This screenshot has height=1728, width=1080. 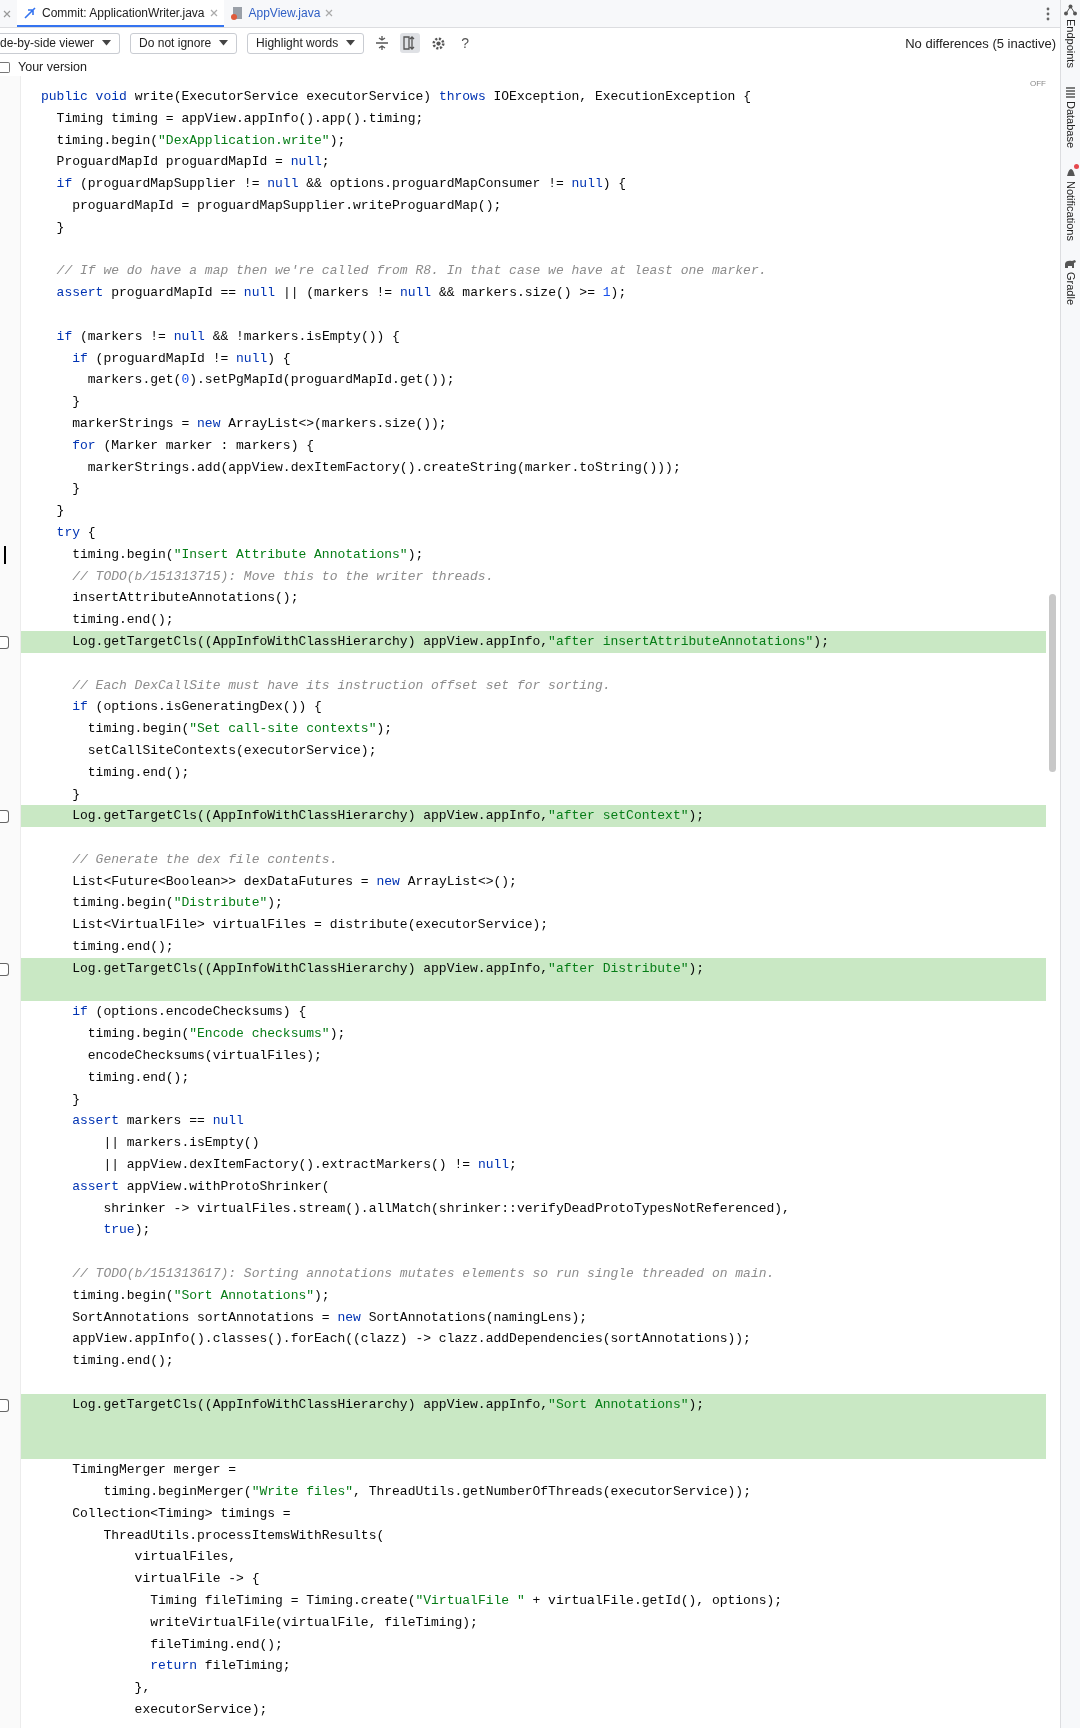 What do you see at coordinates (287, 206) in the screenshot?
I see `code-line: proguardMapId = proguardMapSupplier.writeProguardMap();` at bounding box center [287, 206].